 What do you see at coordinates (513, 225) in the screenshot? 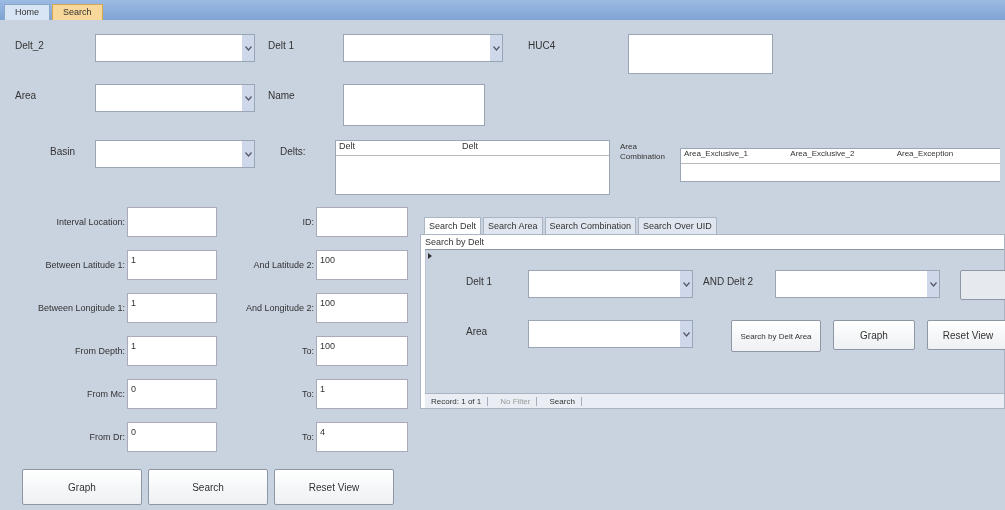
I see `subform-tab: Search Area` at bounding box center [513, 225].